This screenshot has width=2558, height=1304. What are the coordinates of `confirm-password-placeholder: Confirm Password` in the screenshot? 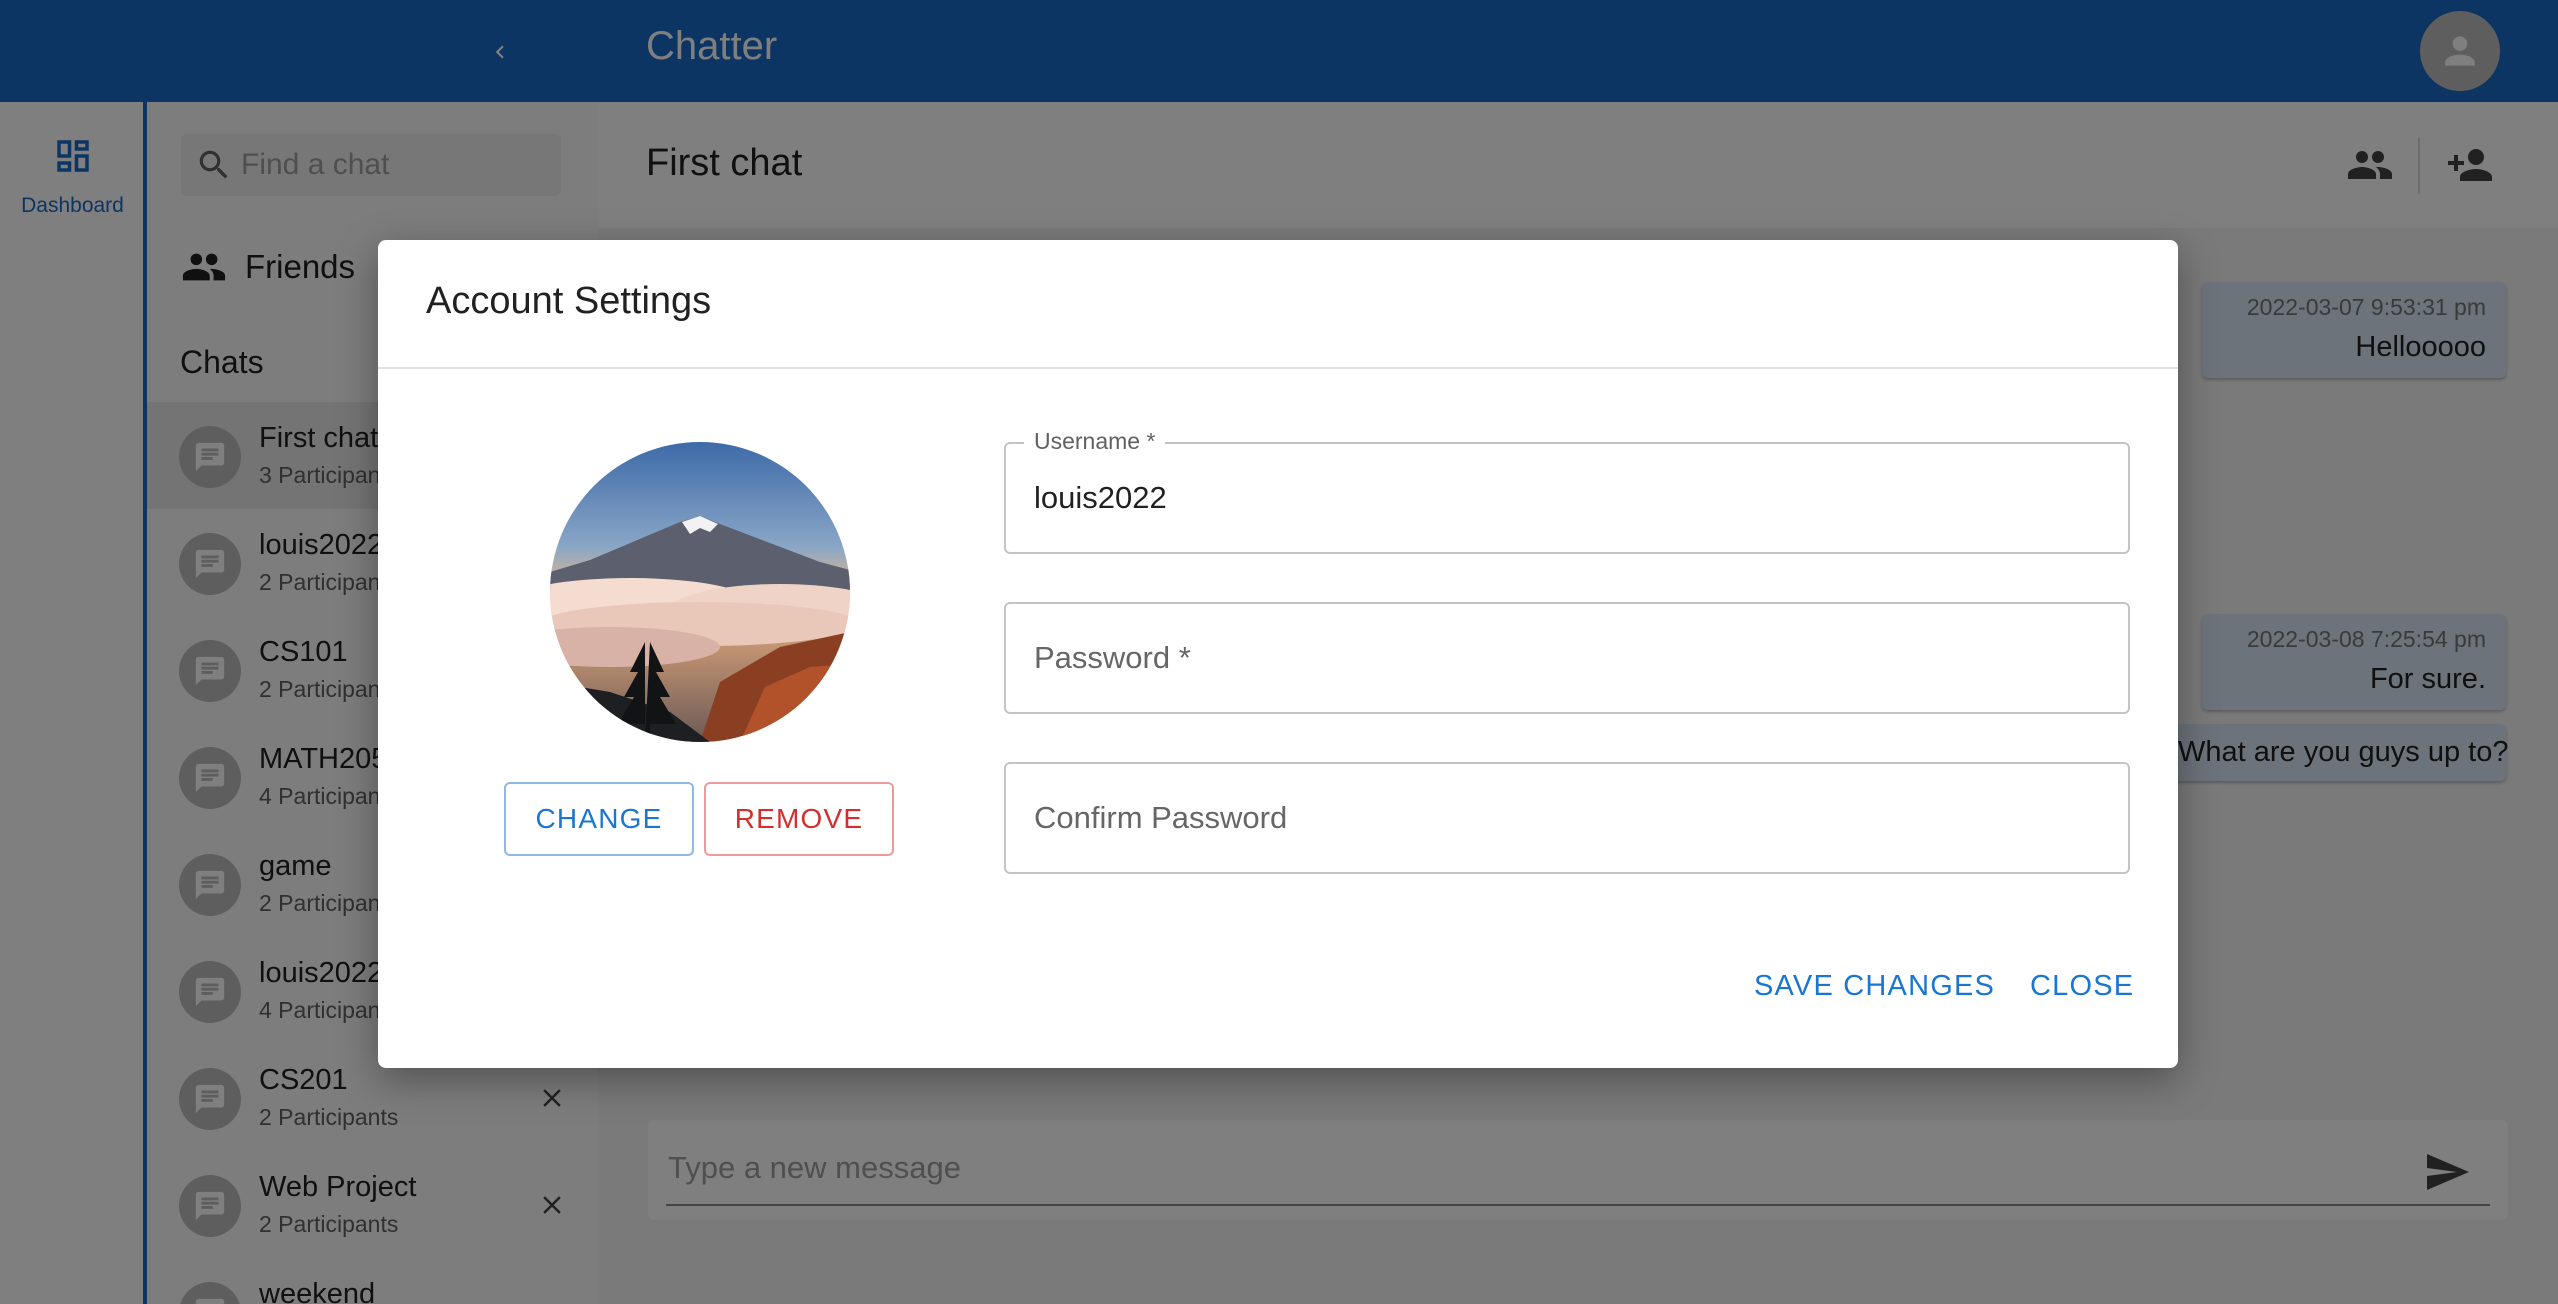 It's located at (1161, 817).